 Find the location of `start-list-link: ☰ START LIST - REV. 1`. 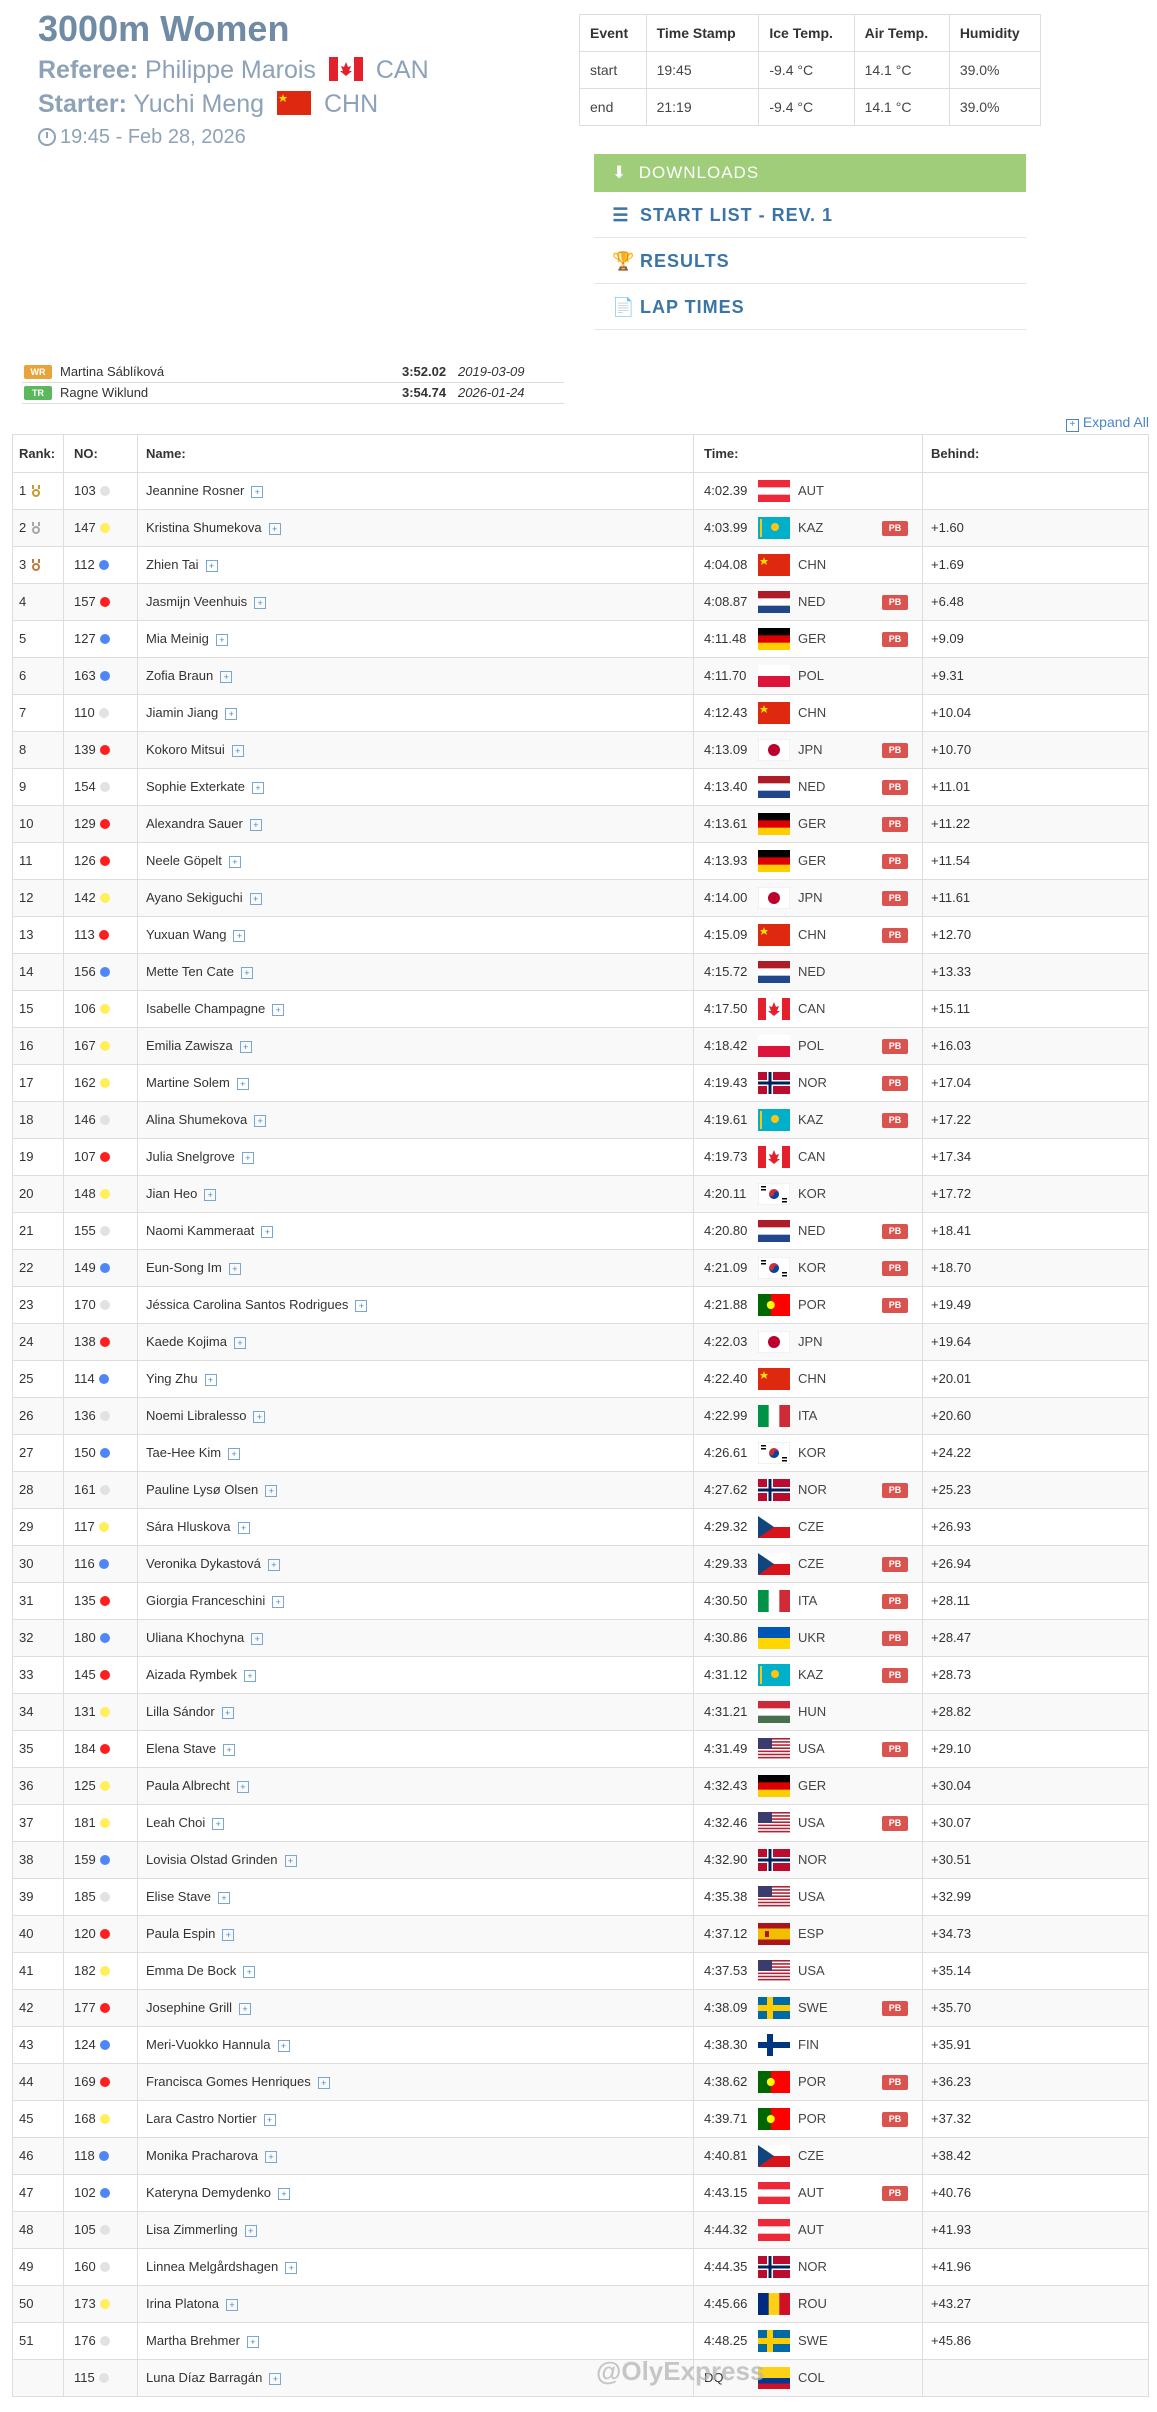

start-list-link: ☰ START LIST - REV. 1 is located at coordinates (810, 215).